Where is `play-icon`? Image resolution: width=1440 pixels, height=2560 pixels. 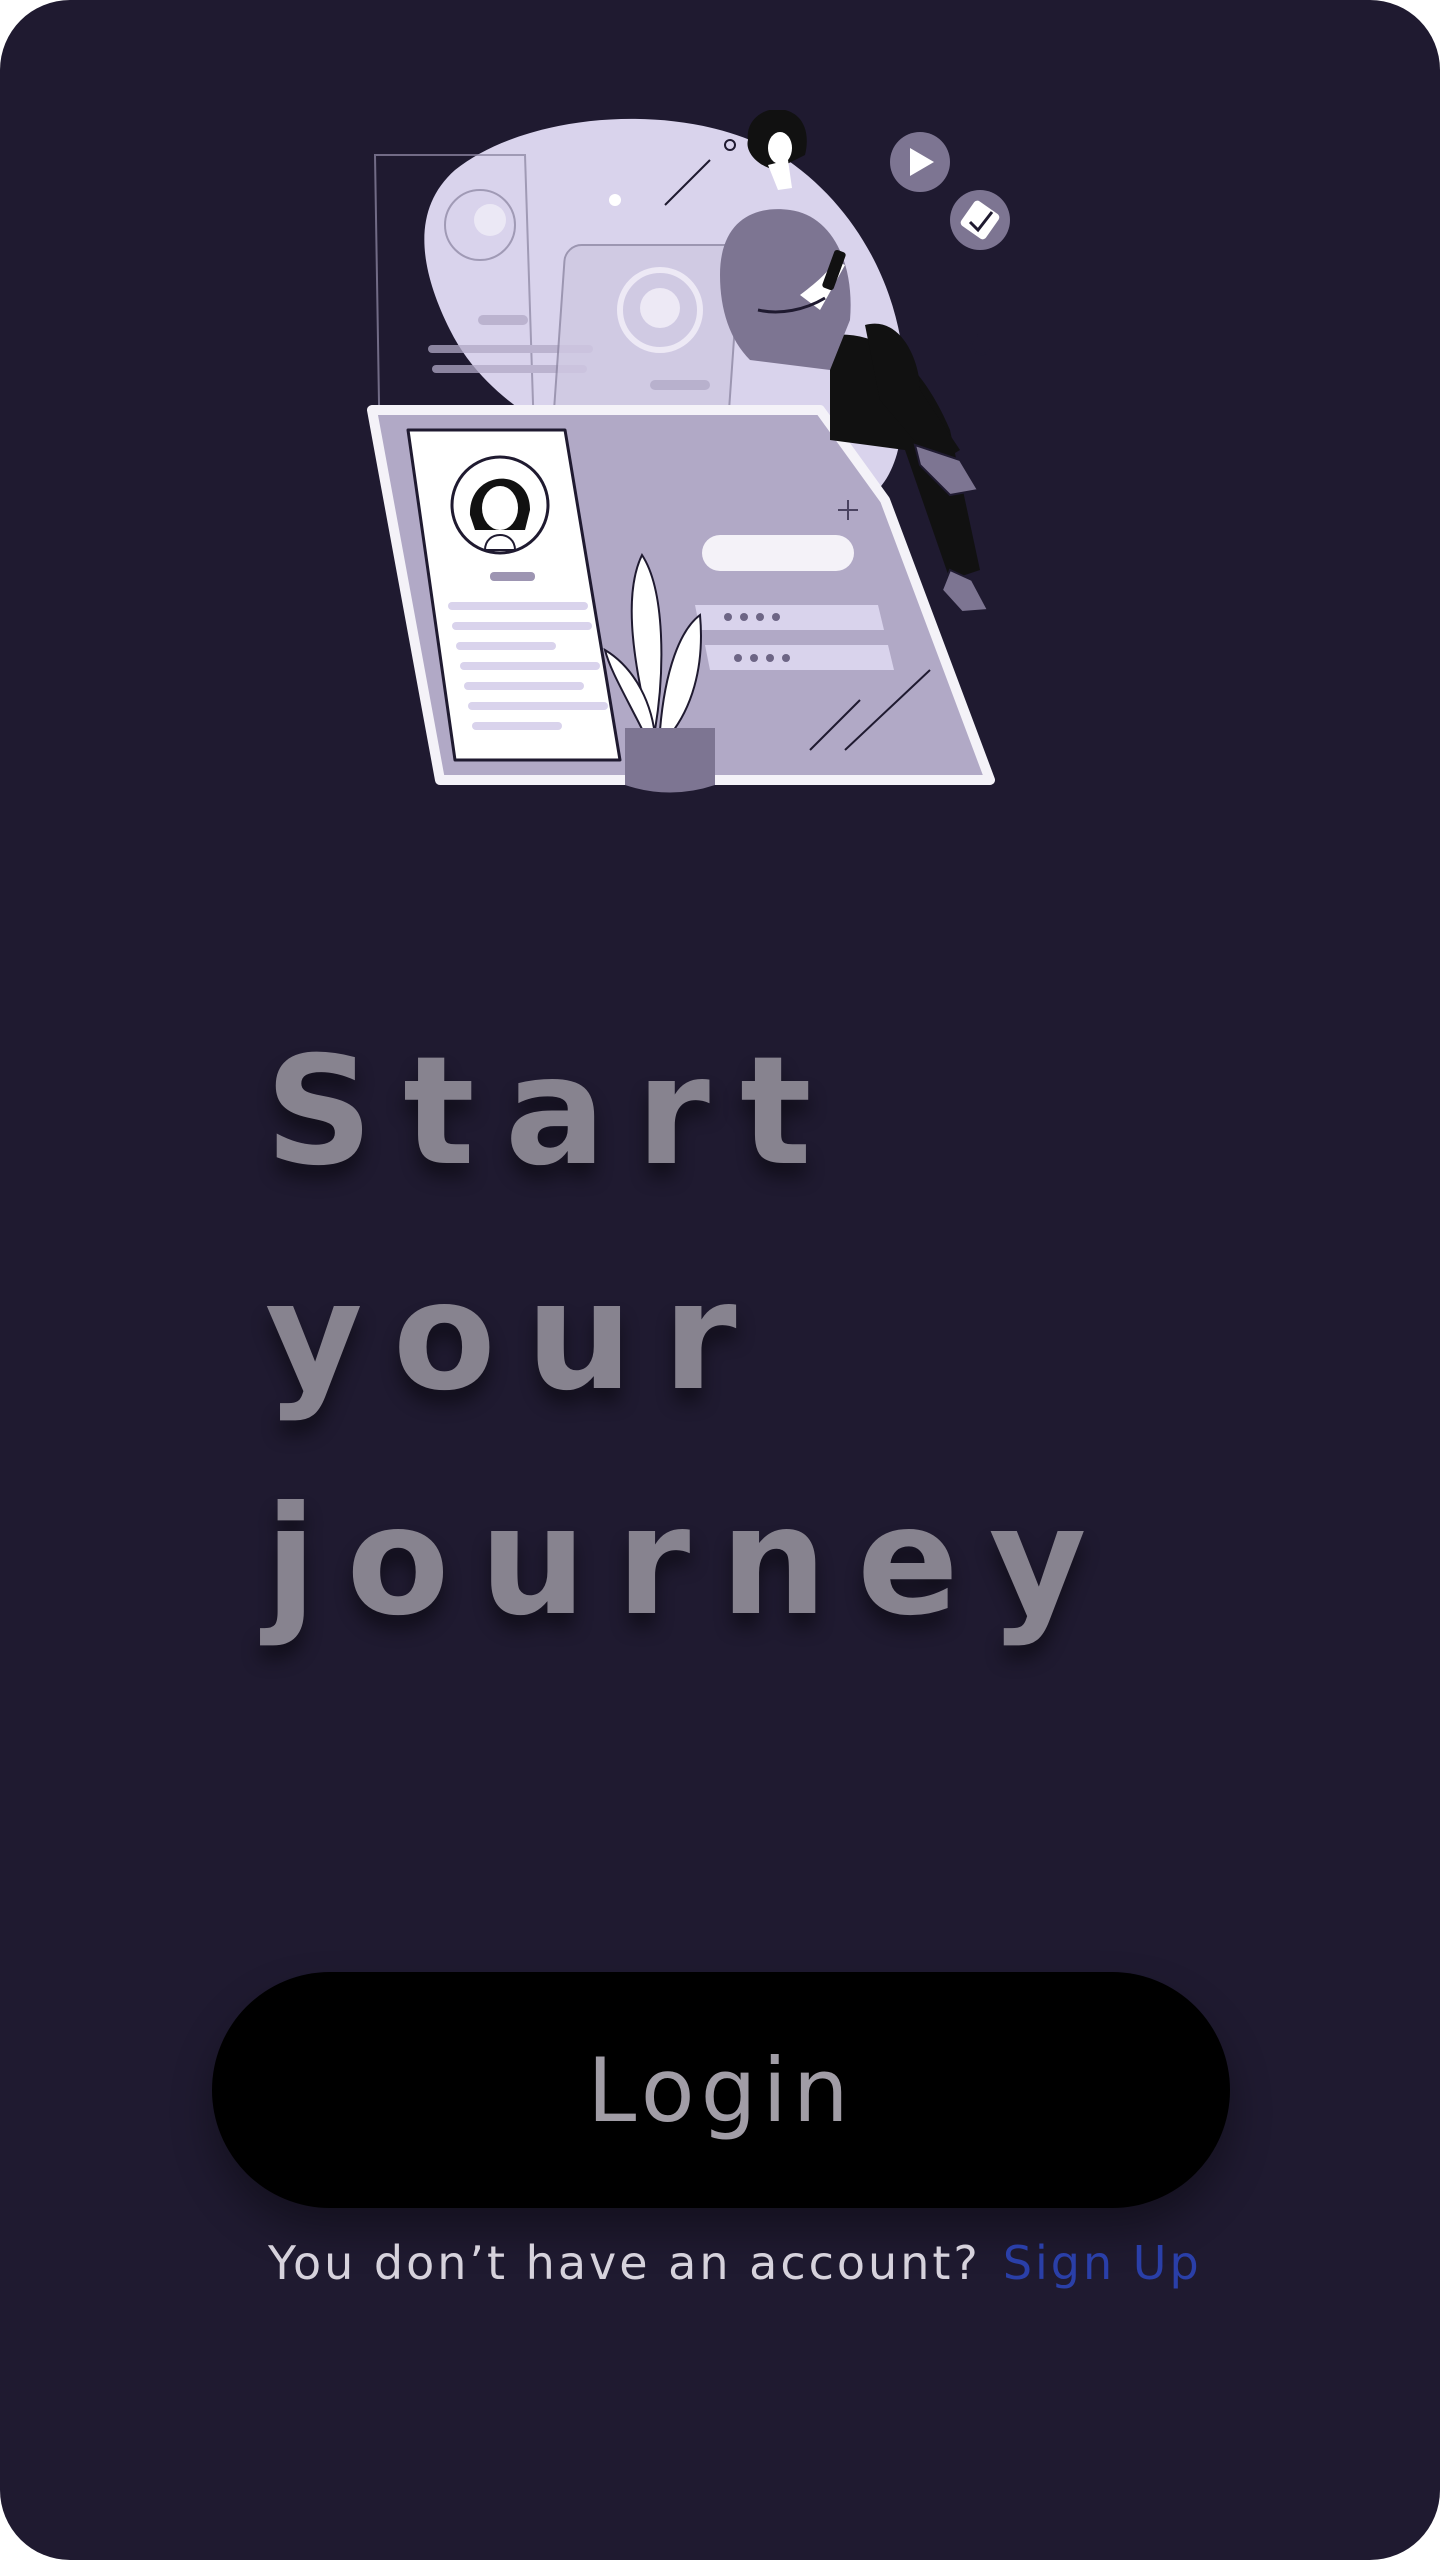 play-icon is located at coordinates (920, 162).